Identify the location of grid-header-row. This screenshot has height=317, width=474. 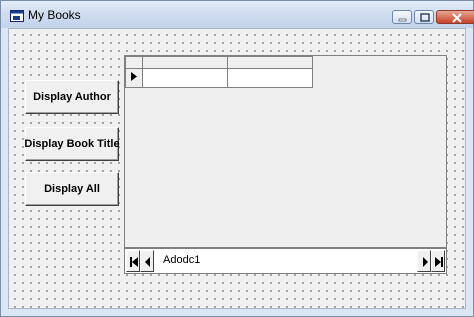
(219, 62).